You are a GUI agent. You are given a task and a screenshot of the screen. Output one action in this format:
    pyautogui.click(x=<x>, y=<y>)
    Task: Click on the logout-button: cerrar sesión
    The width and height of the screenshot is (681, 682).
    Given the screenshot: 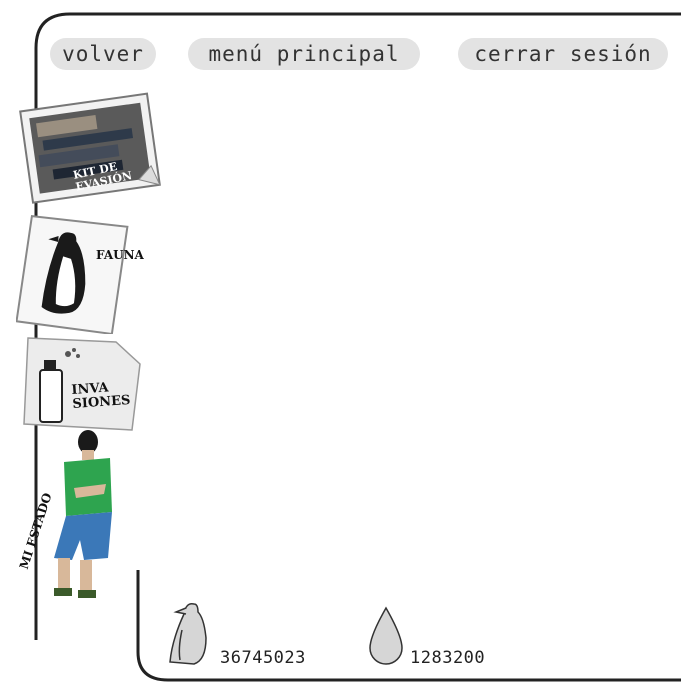 What is the action you would take?
    pyautogui.click(x=563, y=54)
    